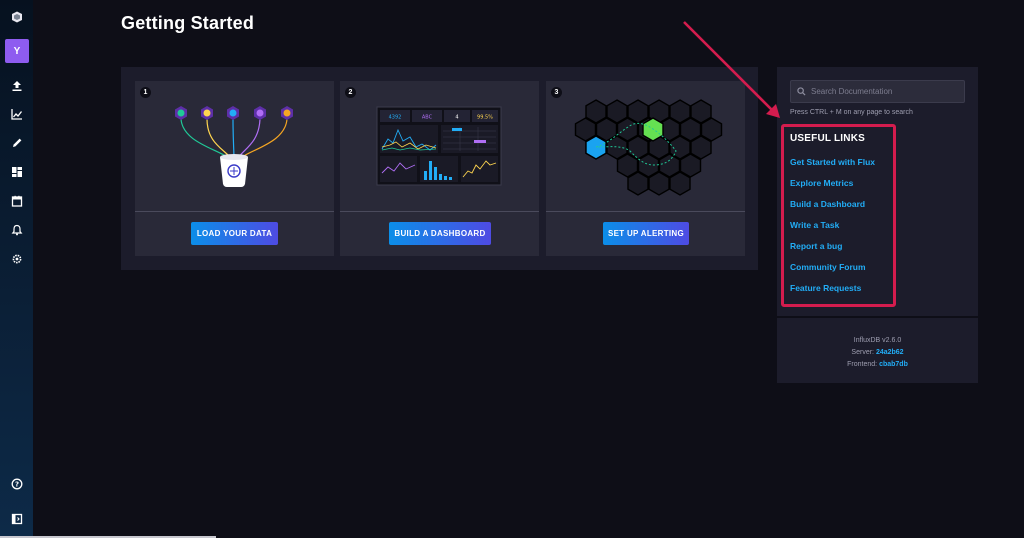  I want to click on org-initial: Y, so click(17, 51).